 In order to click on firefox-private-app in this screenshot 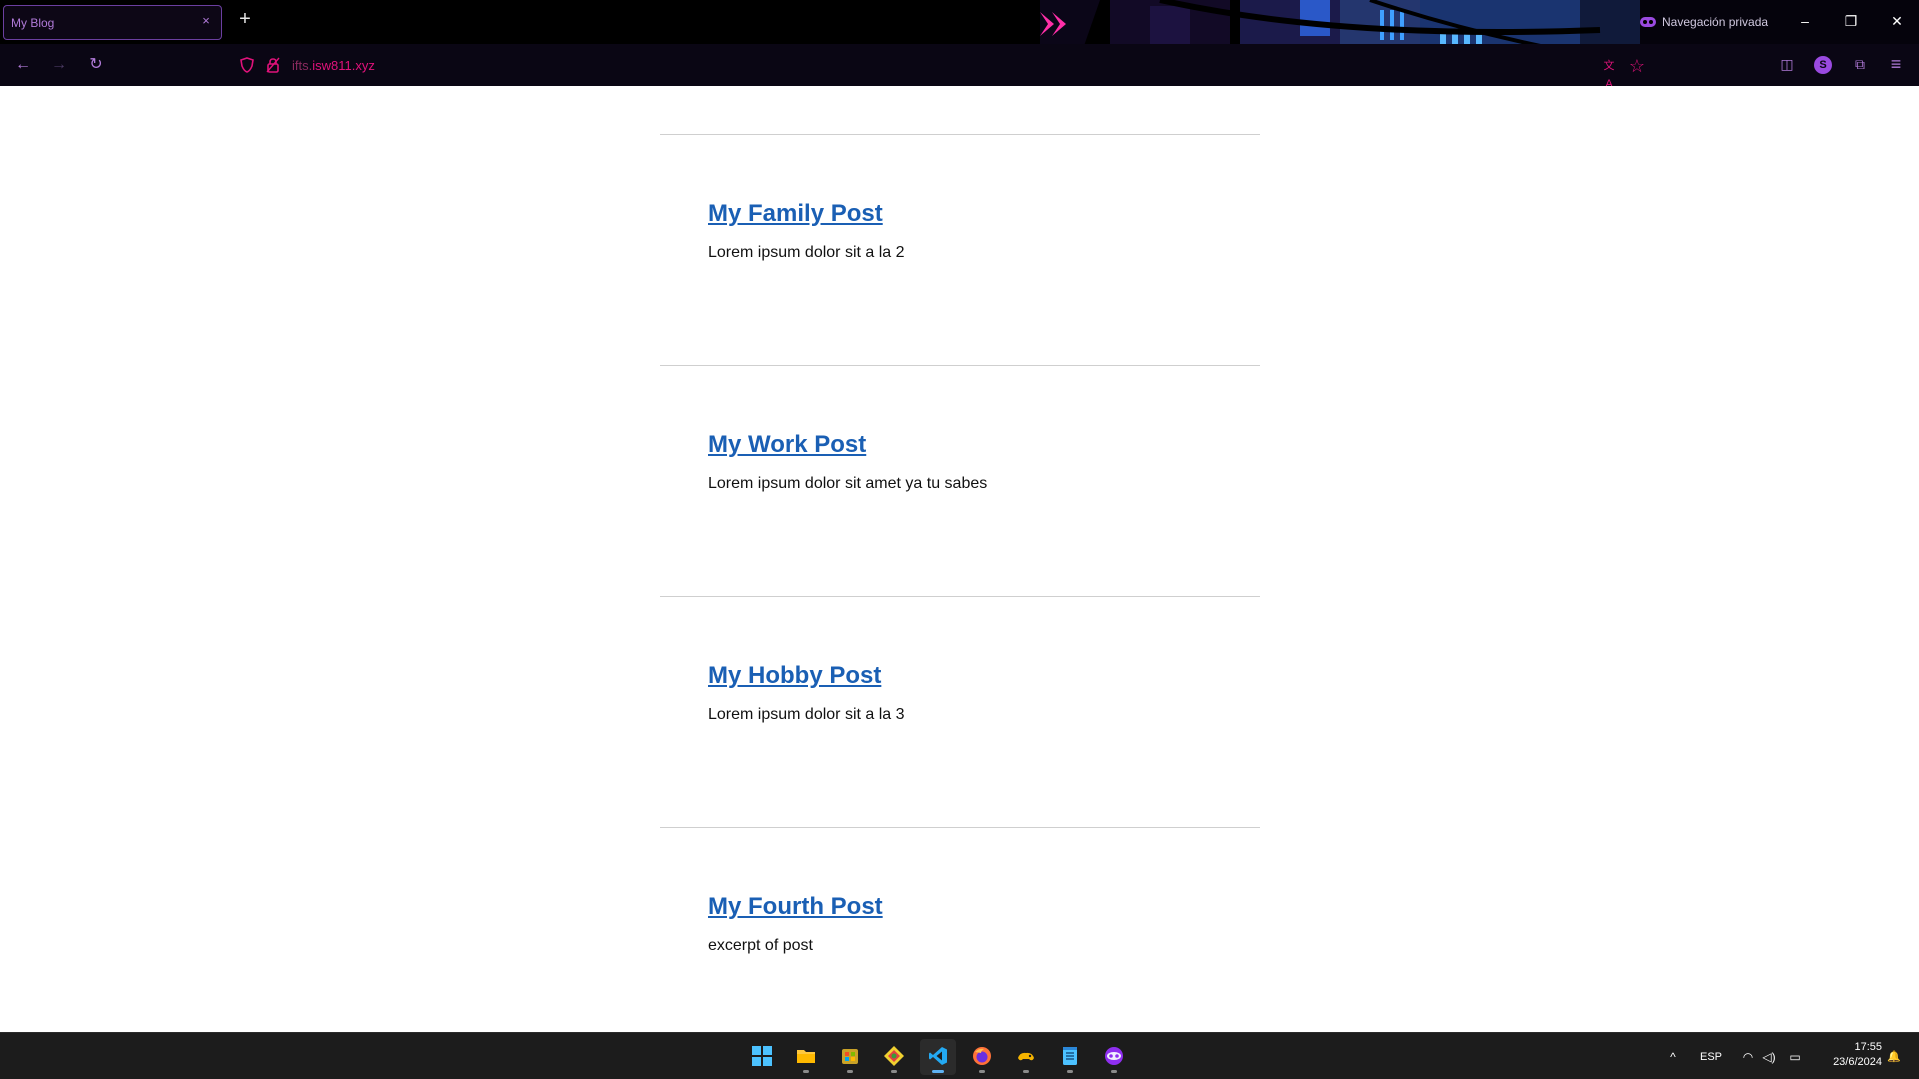, I will do `click(1114, 1057)`.